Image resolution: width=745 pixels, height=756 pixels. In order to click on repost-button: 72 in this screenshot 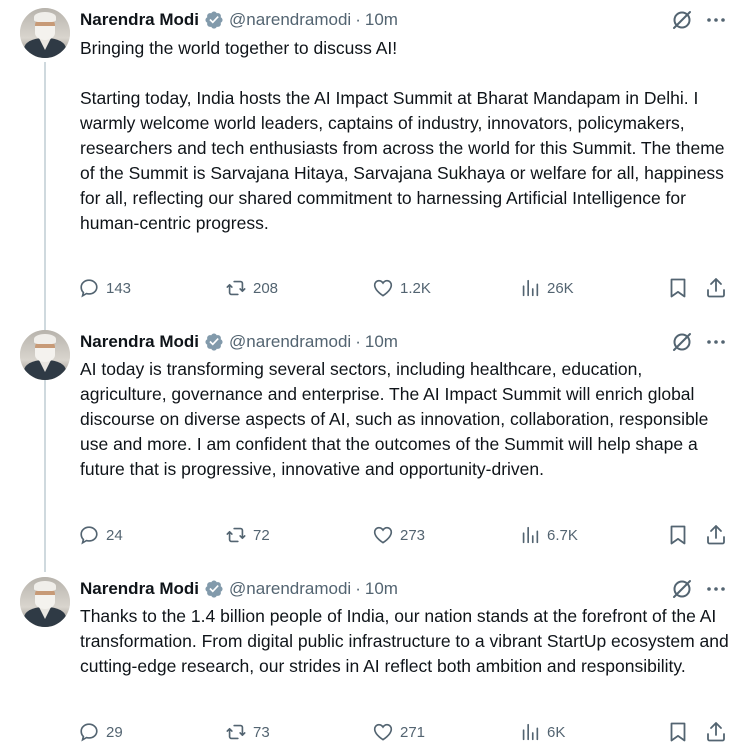, I will do `click(247, 535)`.